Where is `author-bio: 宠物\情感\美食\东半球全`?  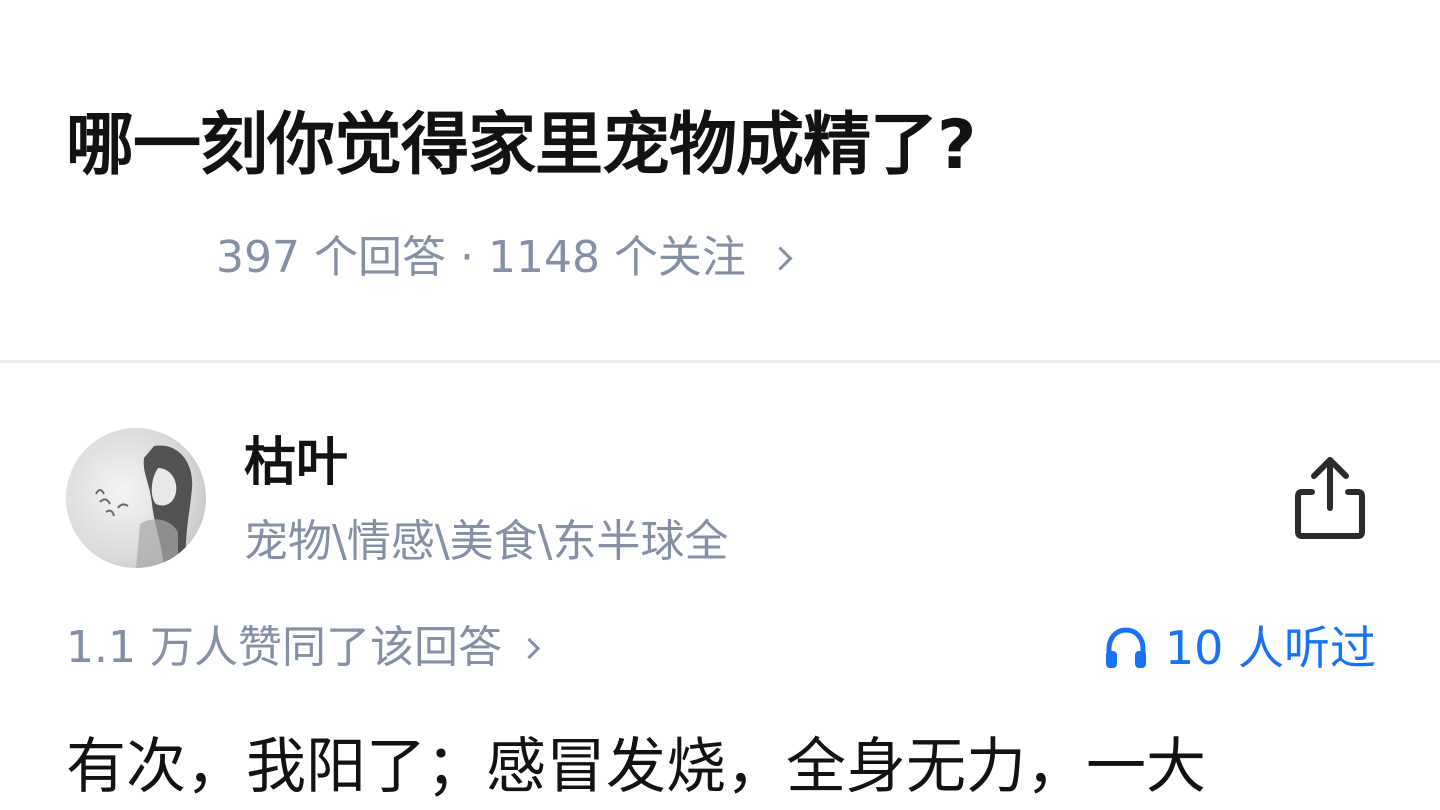
author-bio: 宠物\情感\美食\东半球全 is located at coordinates (486, 541).